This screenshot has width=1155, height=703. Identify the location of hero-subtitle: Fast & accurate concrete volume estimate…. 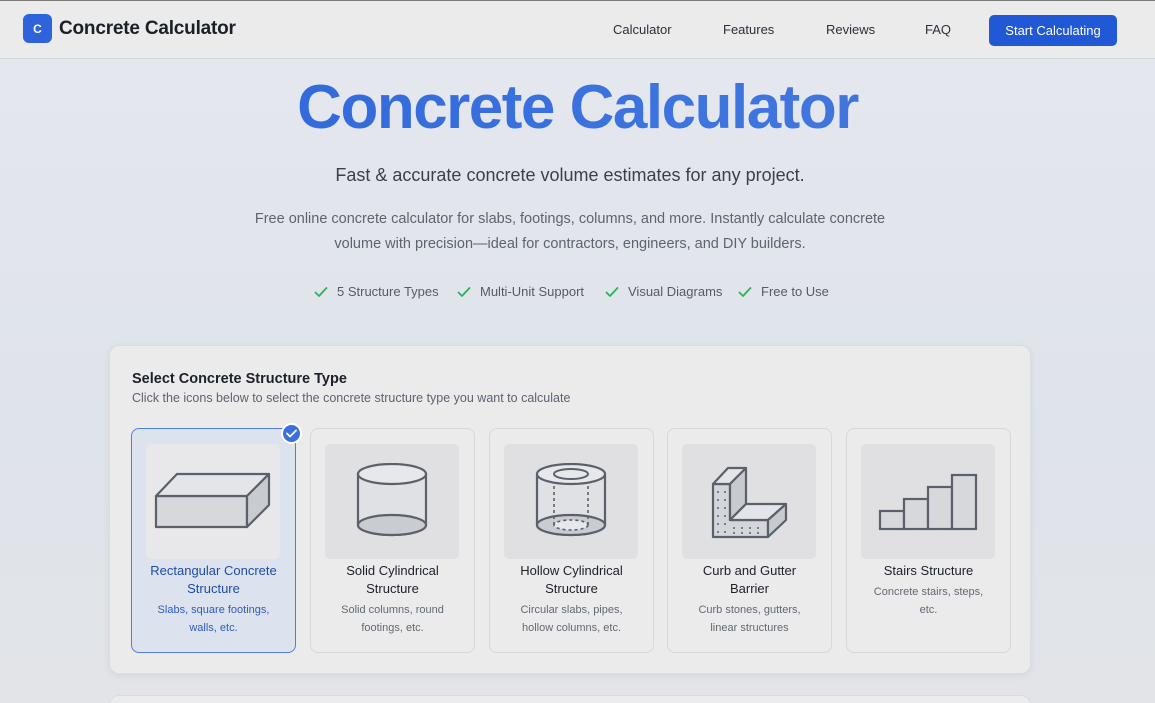
(570, 175).